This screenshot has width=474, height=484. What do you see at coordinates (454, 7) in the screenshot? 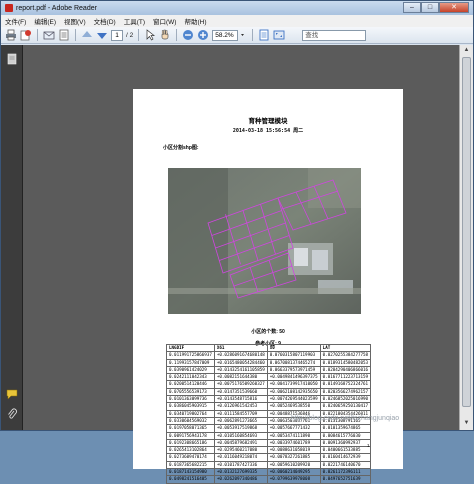
I see `close-button: ✕` at bounding box center [454, 7].